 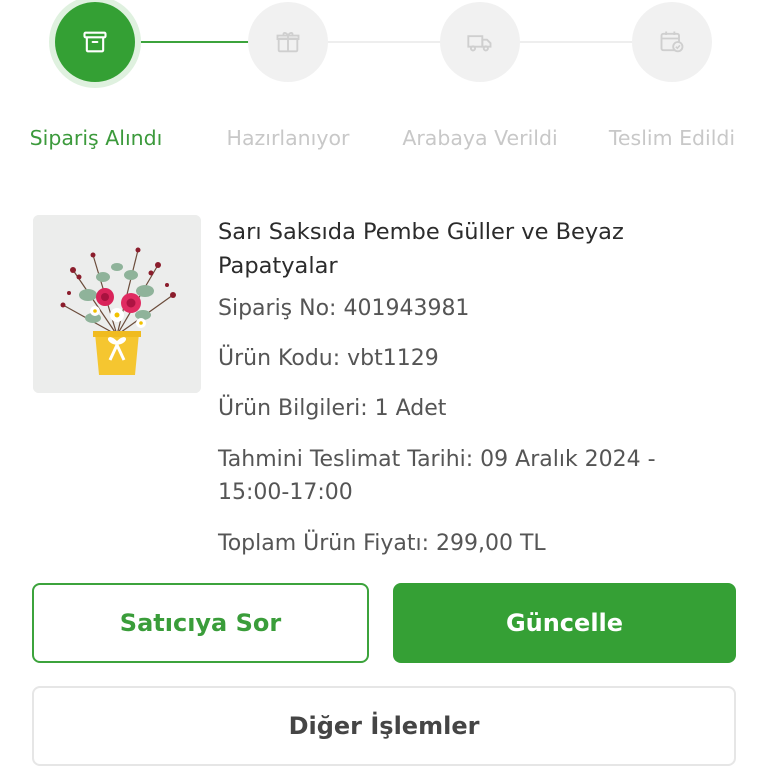 I want to click on calendar-check-icon, so click(x=672, y=42).